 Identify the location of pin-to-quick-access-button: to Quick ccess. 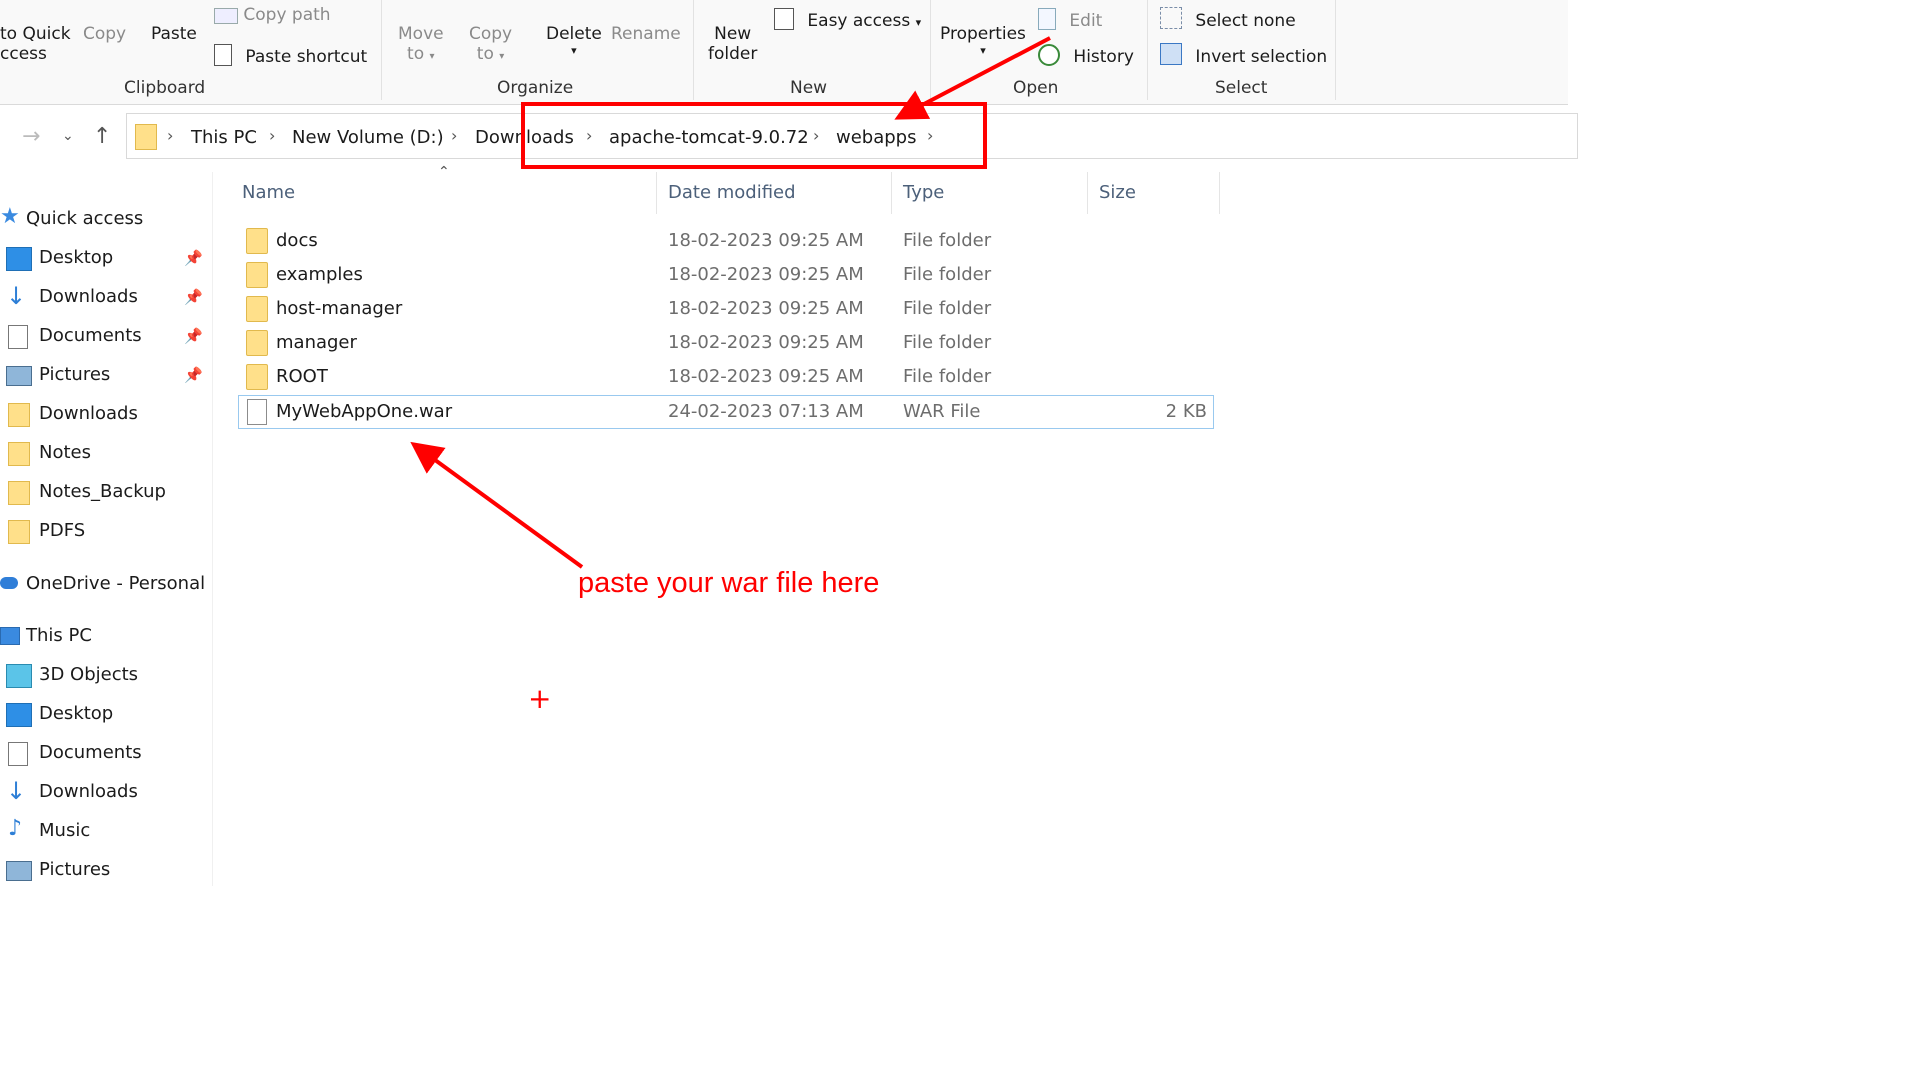
(35, 44).